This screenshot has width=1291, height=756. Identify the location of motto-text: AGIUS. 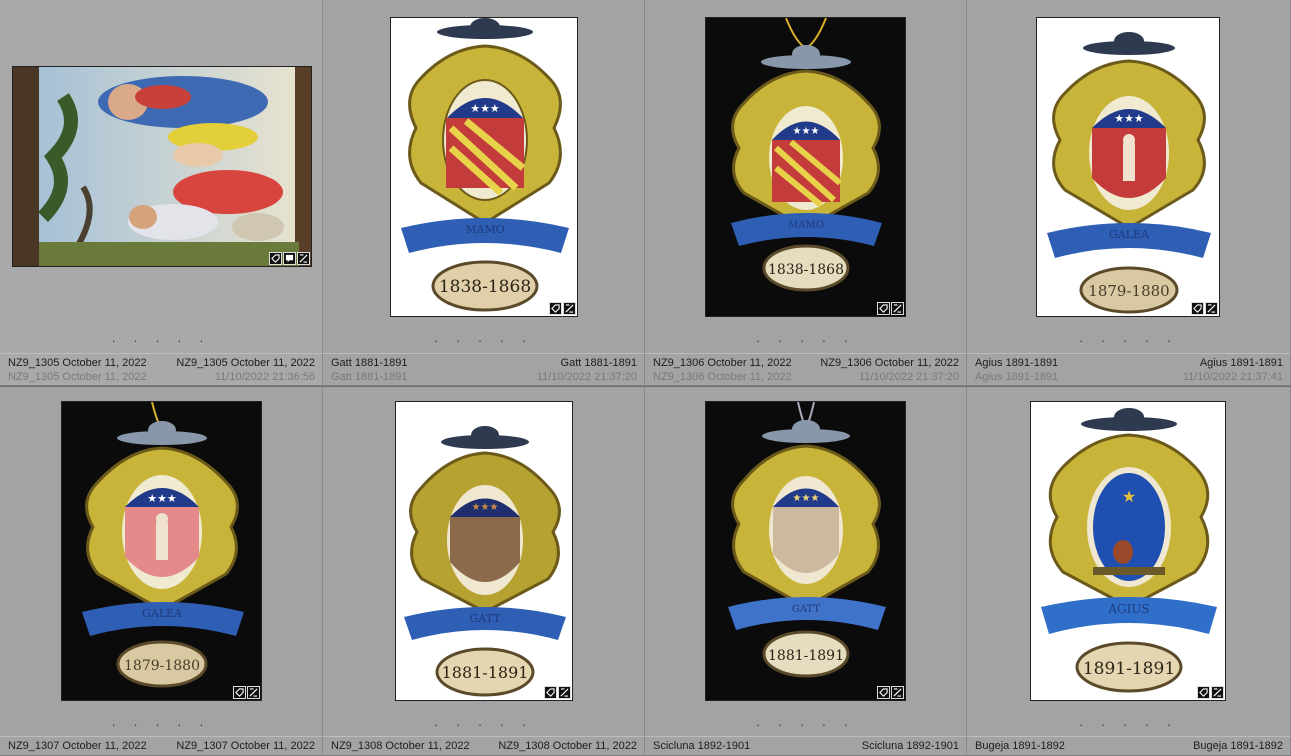
(1128, 609).